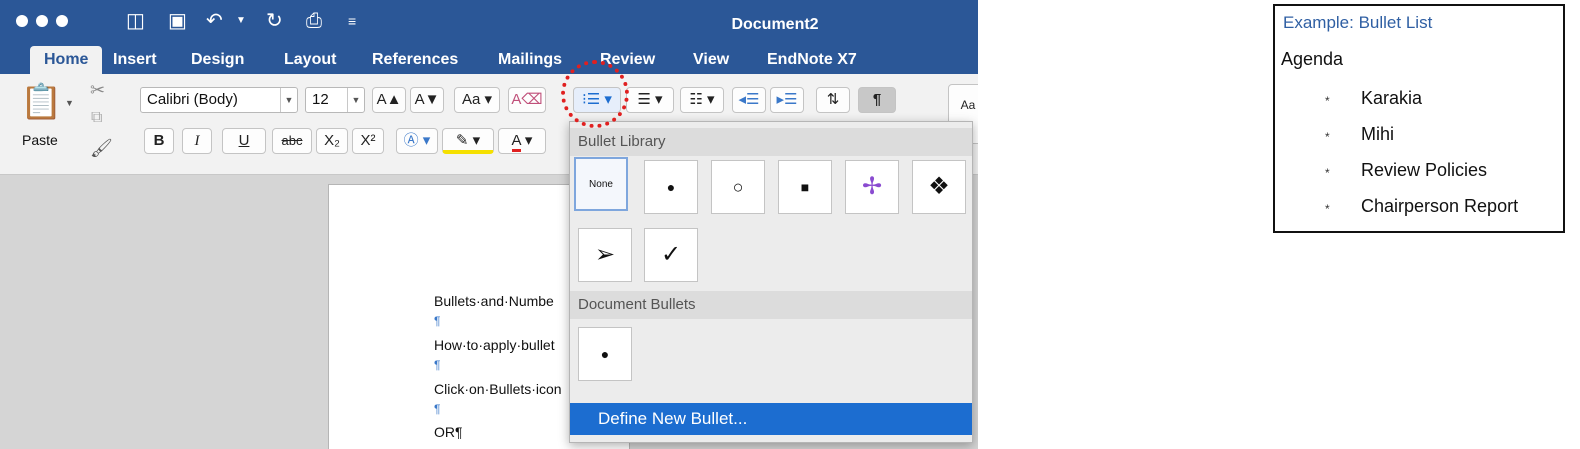 Image resolution: width=1580 pixels, height=449 pixels. Describe the element at coordinates (494, 301) in the screenshot. I see `document-line: Bullets·and·Numbe` at that location.